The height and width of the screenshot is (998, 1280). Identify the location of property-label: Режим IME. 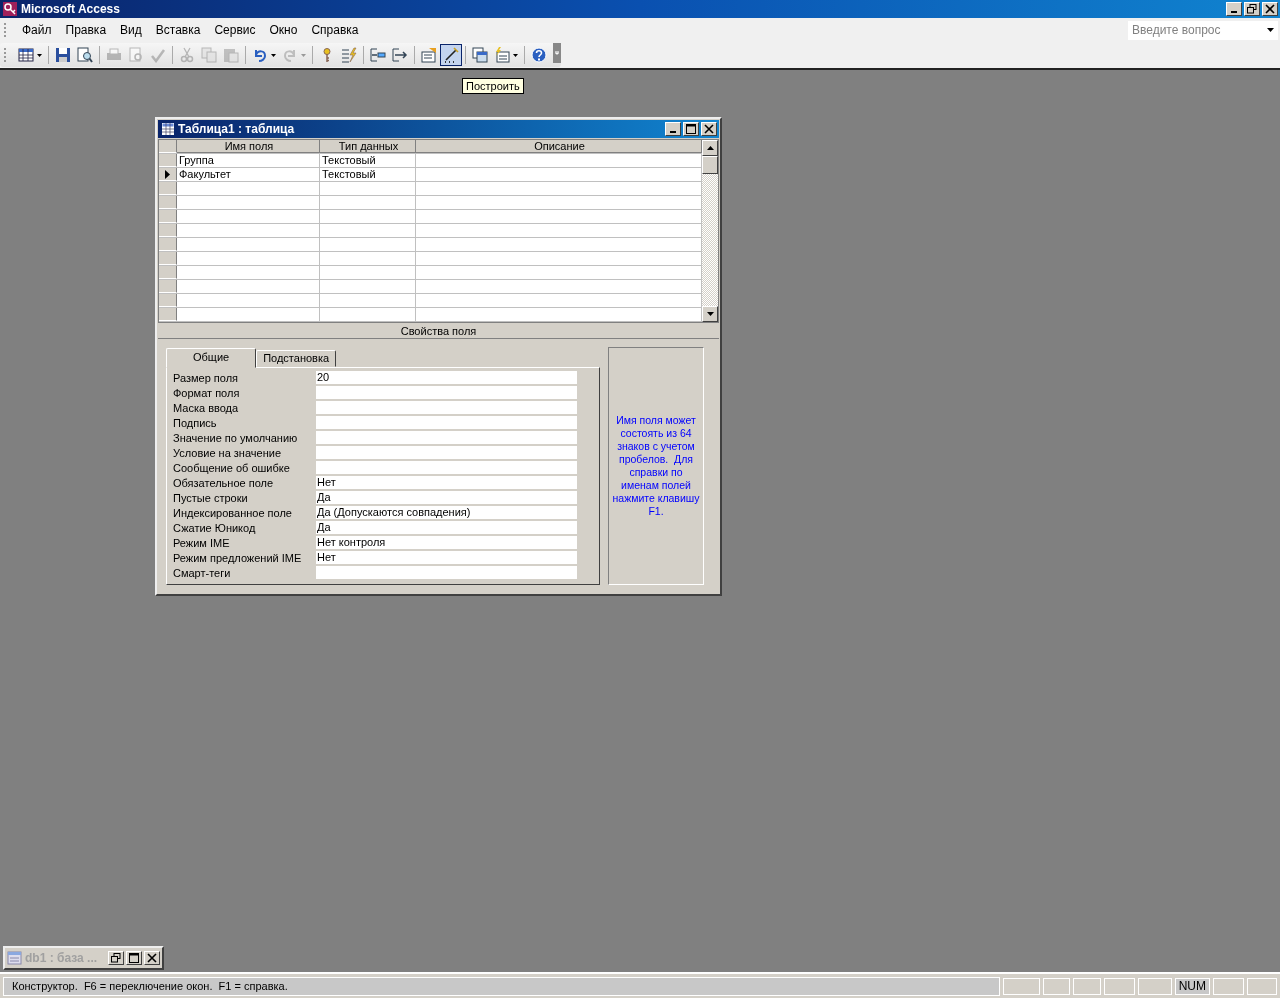
(202, 542).